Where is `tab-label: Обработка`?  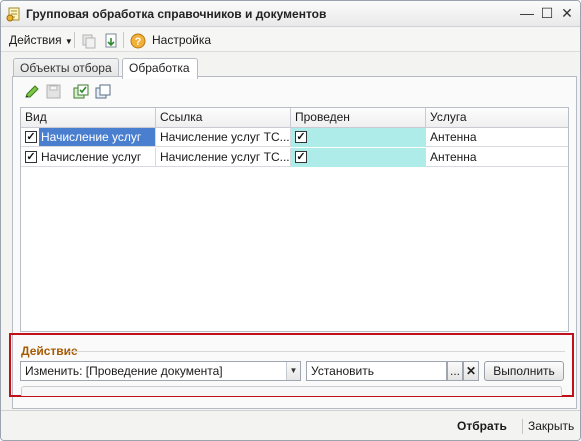
tab-label: Обработка is located at coordinates (159, 68).